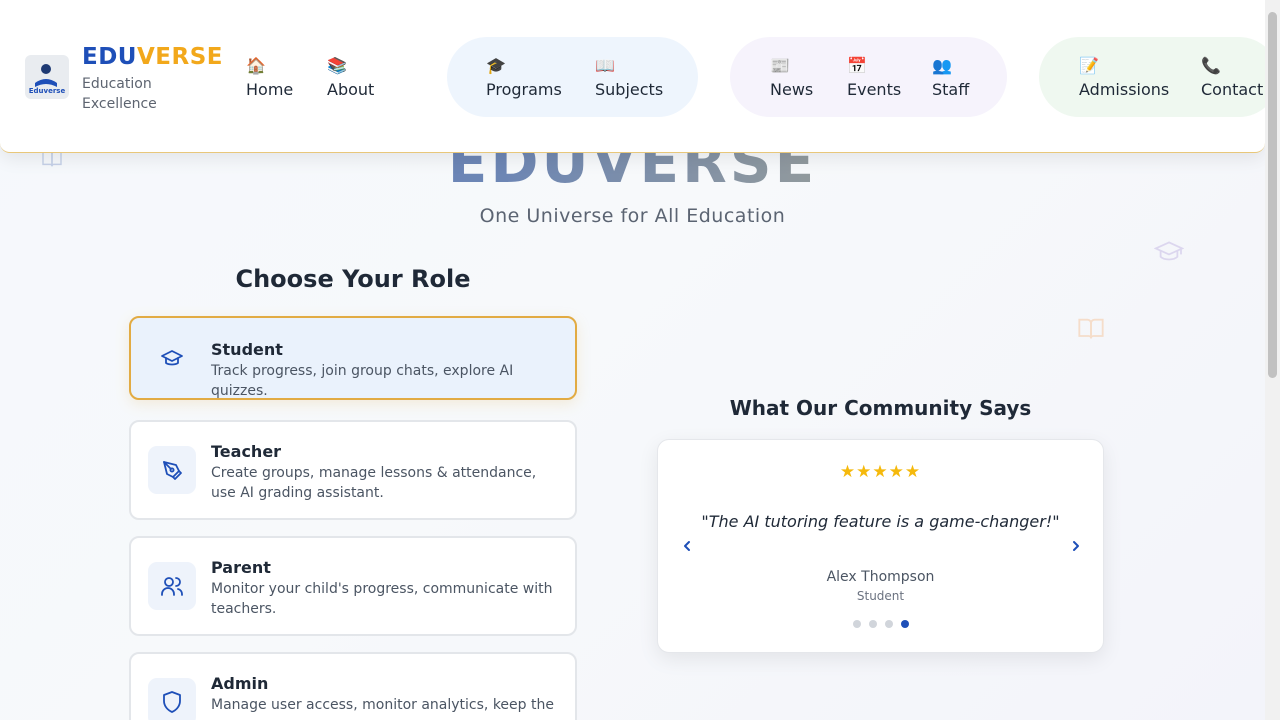 This screenshot has width=1280, height=720. I want to click on slide-indicators, so click(880, 624).